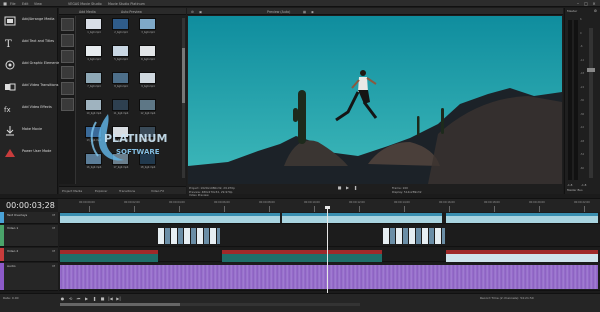 This screenshot has height=312, width=600. Describe the element at coordinates (118, 298) in the screenshot. I see `go-end-icon: ▶|` at that location.